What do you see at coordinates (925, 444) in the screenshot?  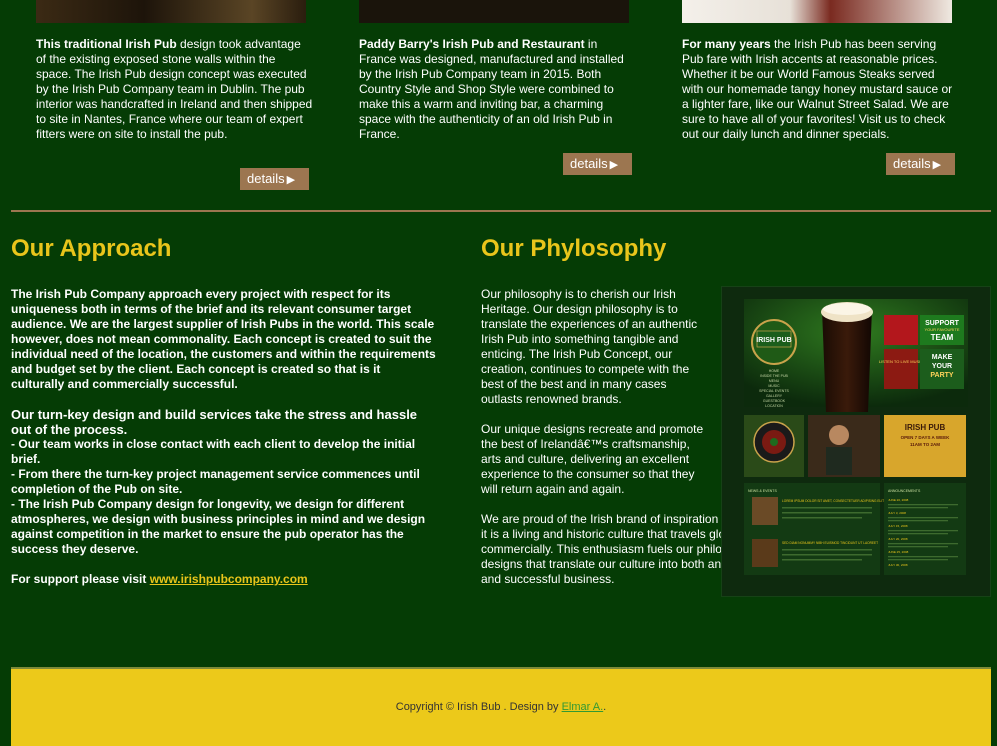 I see `svg-text: 11AM TO 2AM` at bounding box center [925, 444].